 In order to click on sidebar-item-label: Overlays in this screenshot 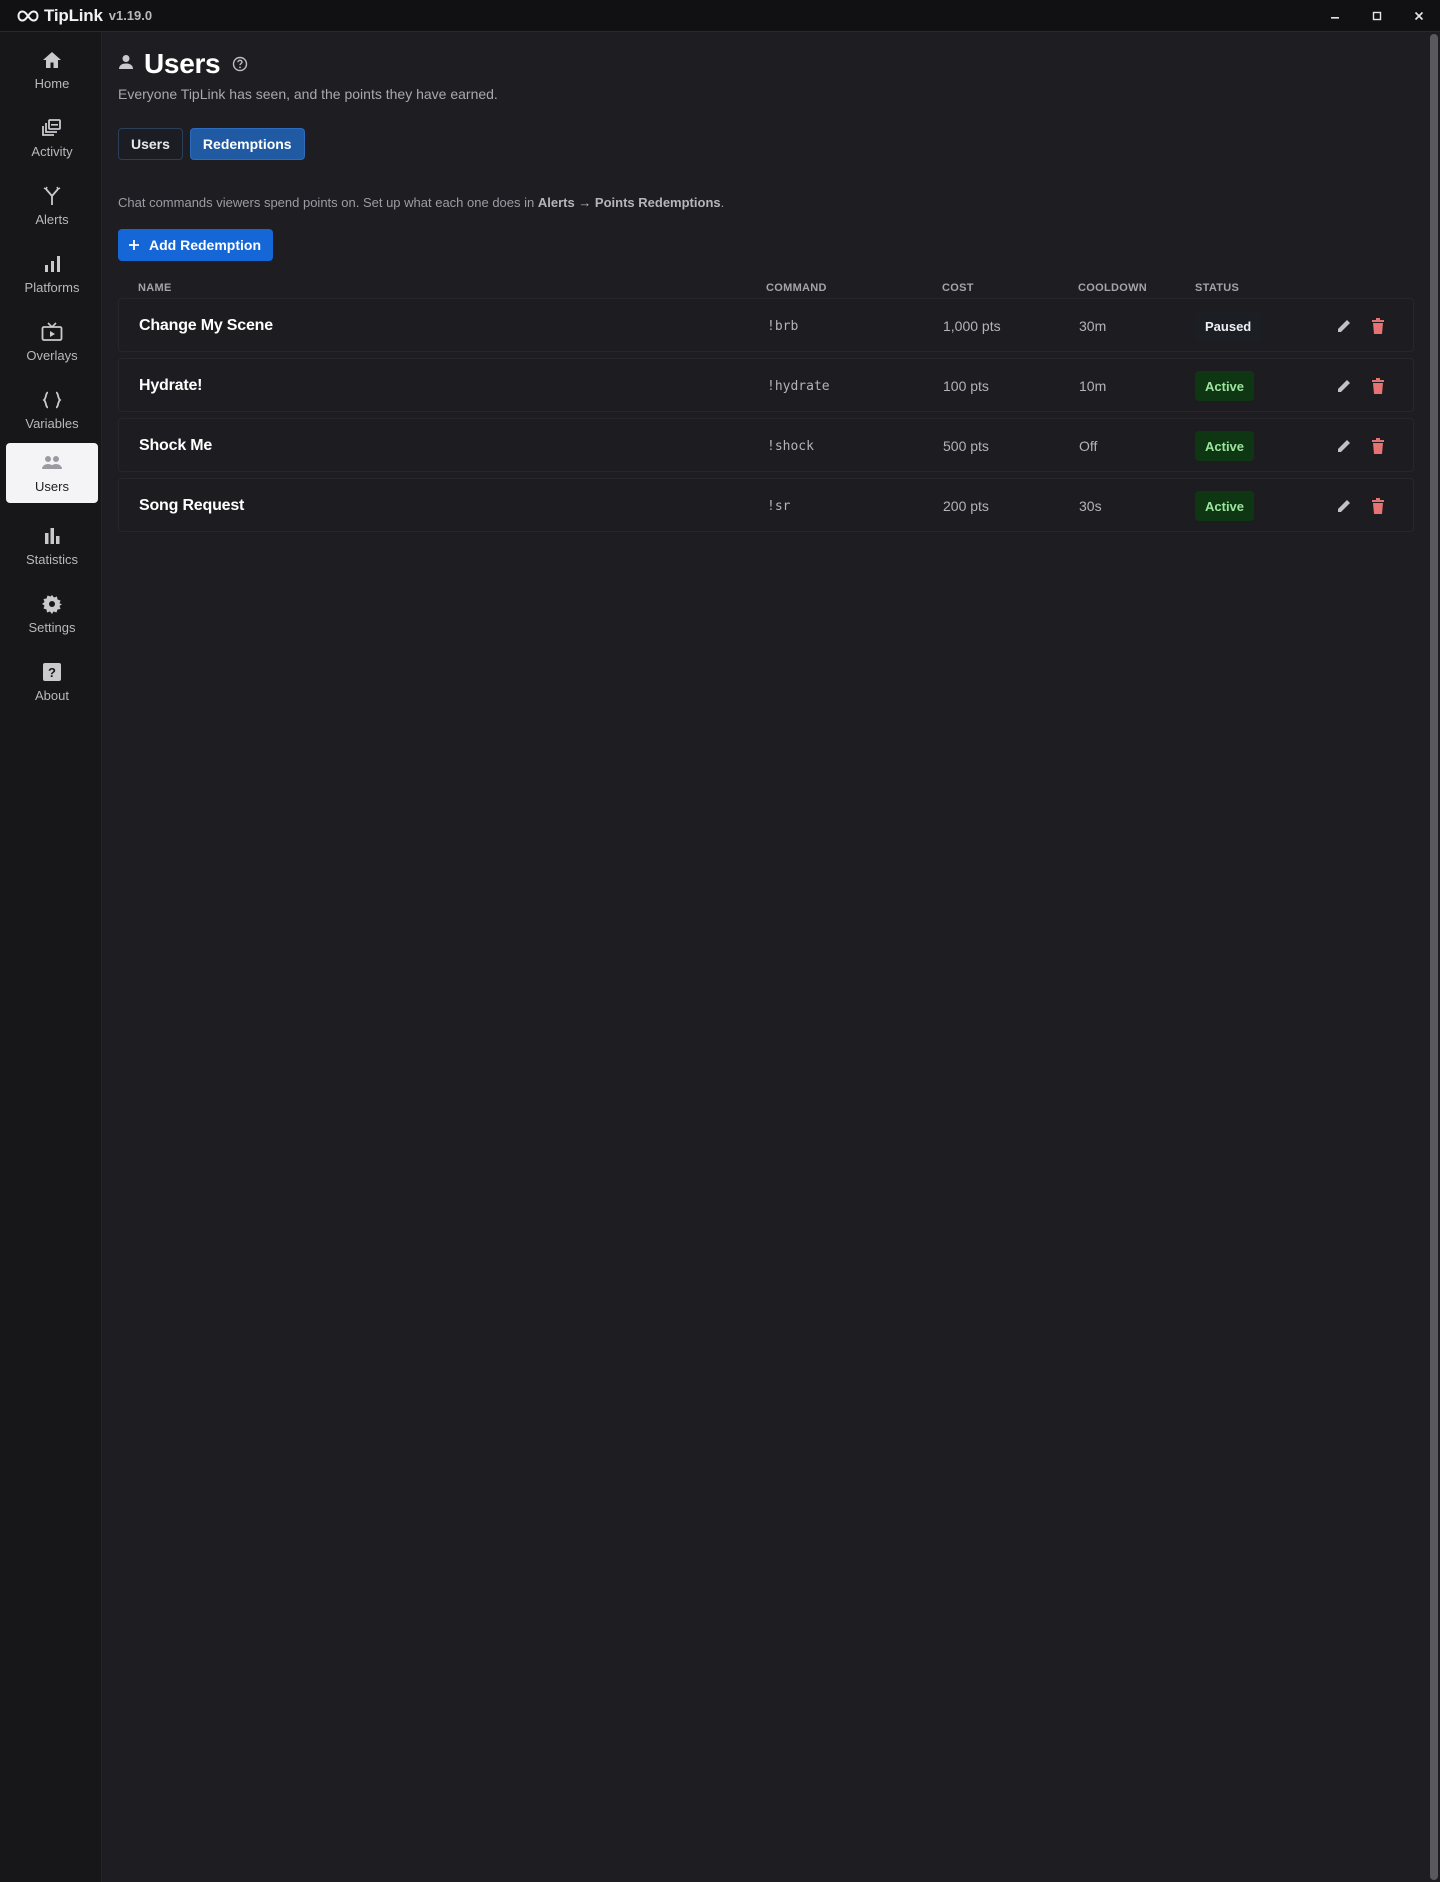, I will do `click(52, 355)`.